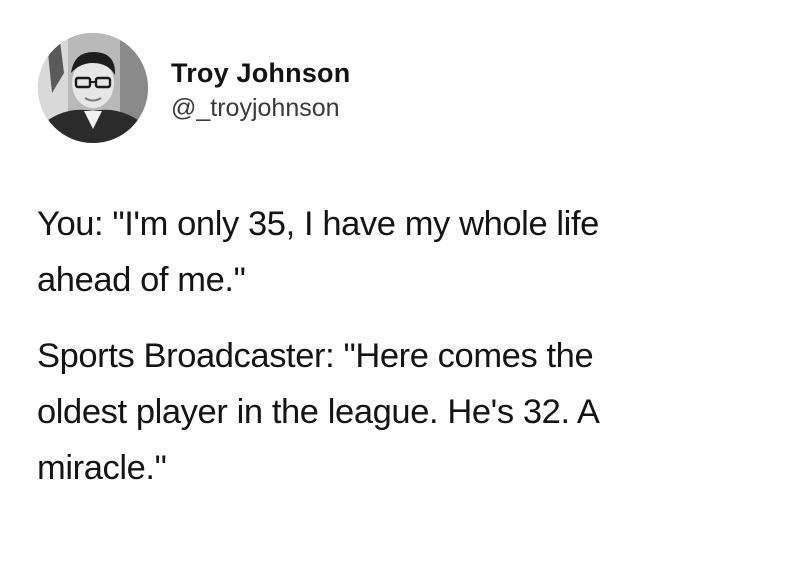 The height and width of the screenshot is (575, 800). Describe the element at coordinates (315, 356) in the screenshot. I see `tweet-line: Sports Broadcaster: "Here comes the` at that location.